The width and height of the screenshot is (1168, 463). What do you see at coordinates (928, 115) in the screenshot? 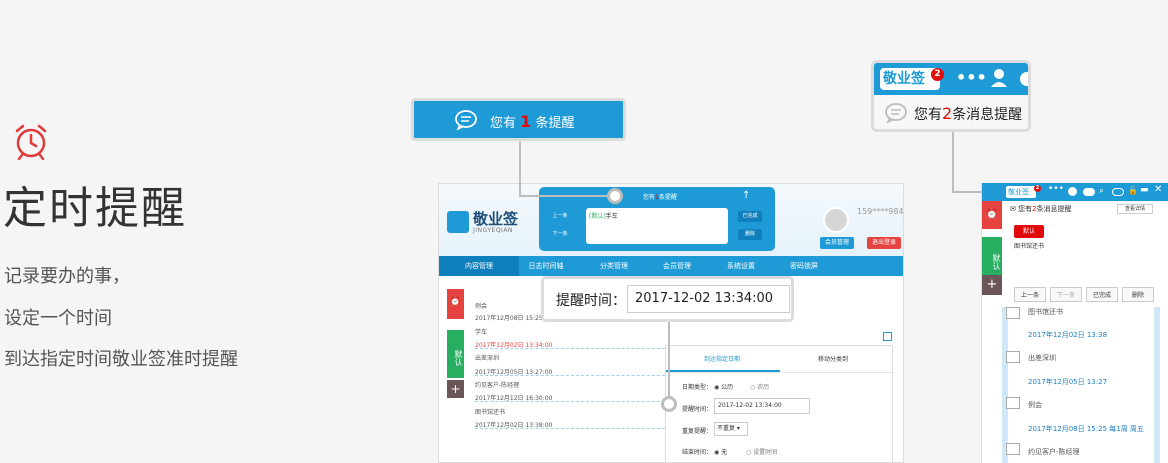
I see `messages-prefix: 您有` at bounding box center [928, 115].